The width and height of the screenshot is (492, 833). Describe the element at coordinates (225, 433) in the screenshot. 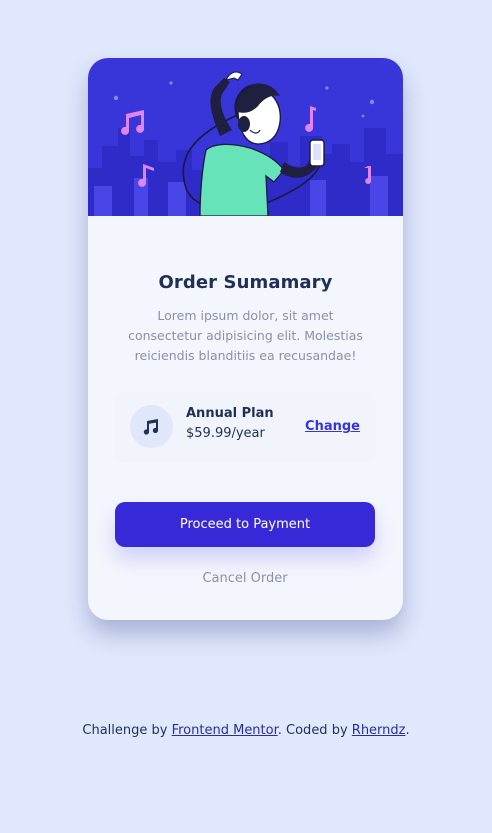

I see `plan-price: $59.99/year` at that location.